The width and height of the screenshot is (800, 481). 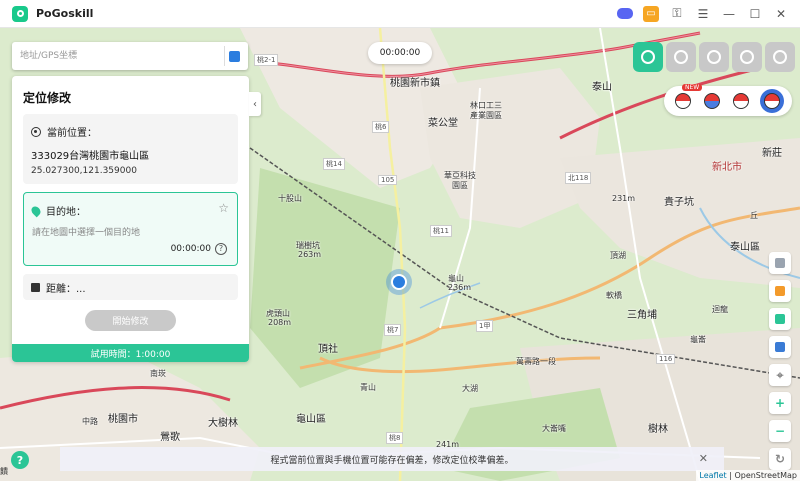 I want to click on map-layer-icon, so click(x=780, y=319).